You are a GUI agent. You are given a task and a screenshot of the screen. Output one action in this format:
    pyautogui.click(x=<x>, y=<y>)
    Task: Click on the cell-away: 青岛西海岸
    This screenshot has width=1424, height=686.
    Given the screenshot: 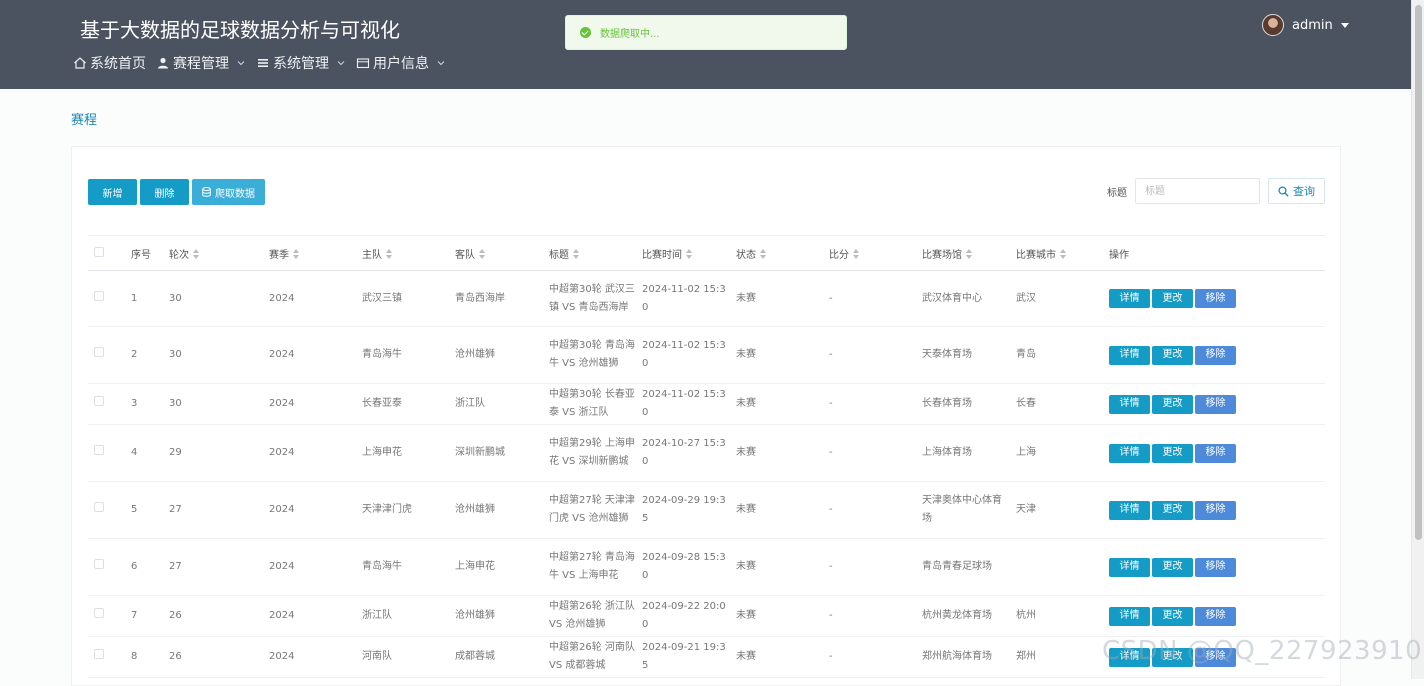 What is the action you would take?
    pyautogui.click(x=502, y=298)
    